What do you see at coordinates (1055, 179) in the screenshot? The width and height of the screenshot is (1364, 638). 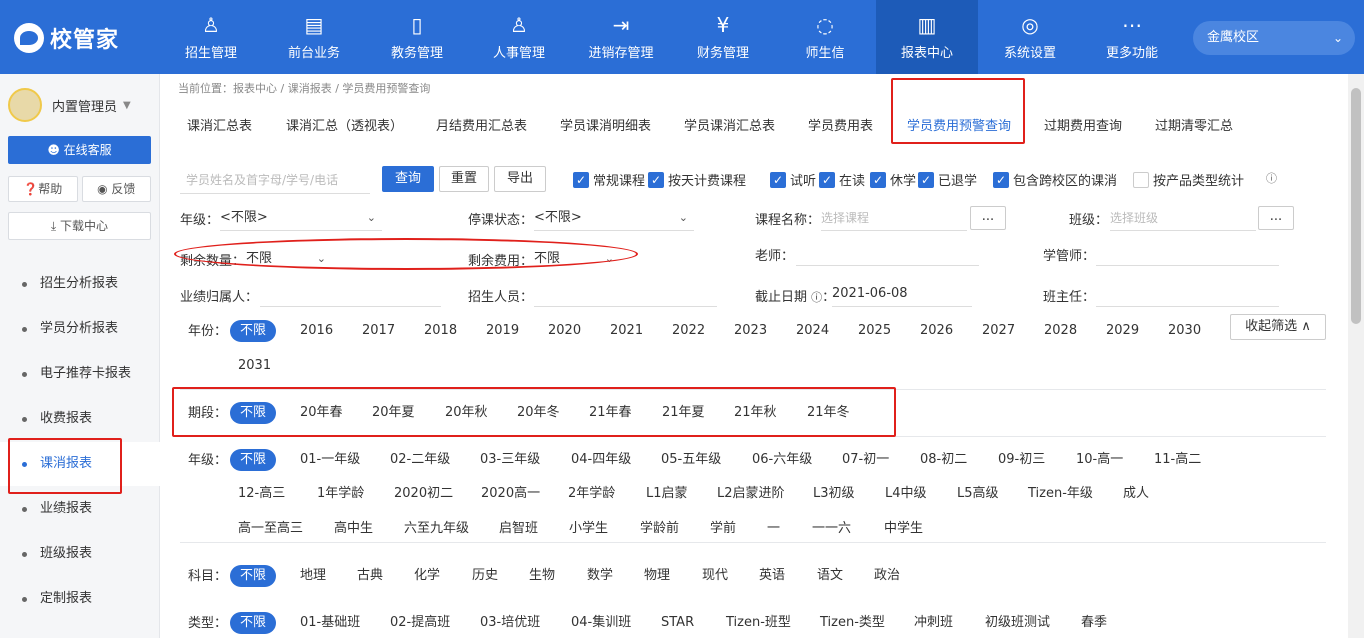 I see `filter-checkbox: ✓ 包含跨校区的课消` at bounding box center [1055, 179].